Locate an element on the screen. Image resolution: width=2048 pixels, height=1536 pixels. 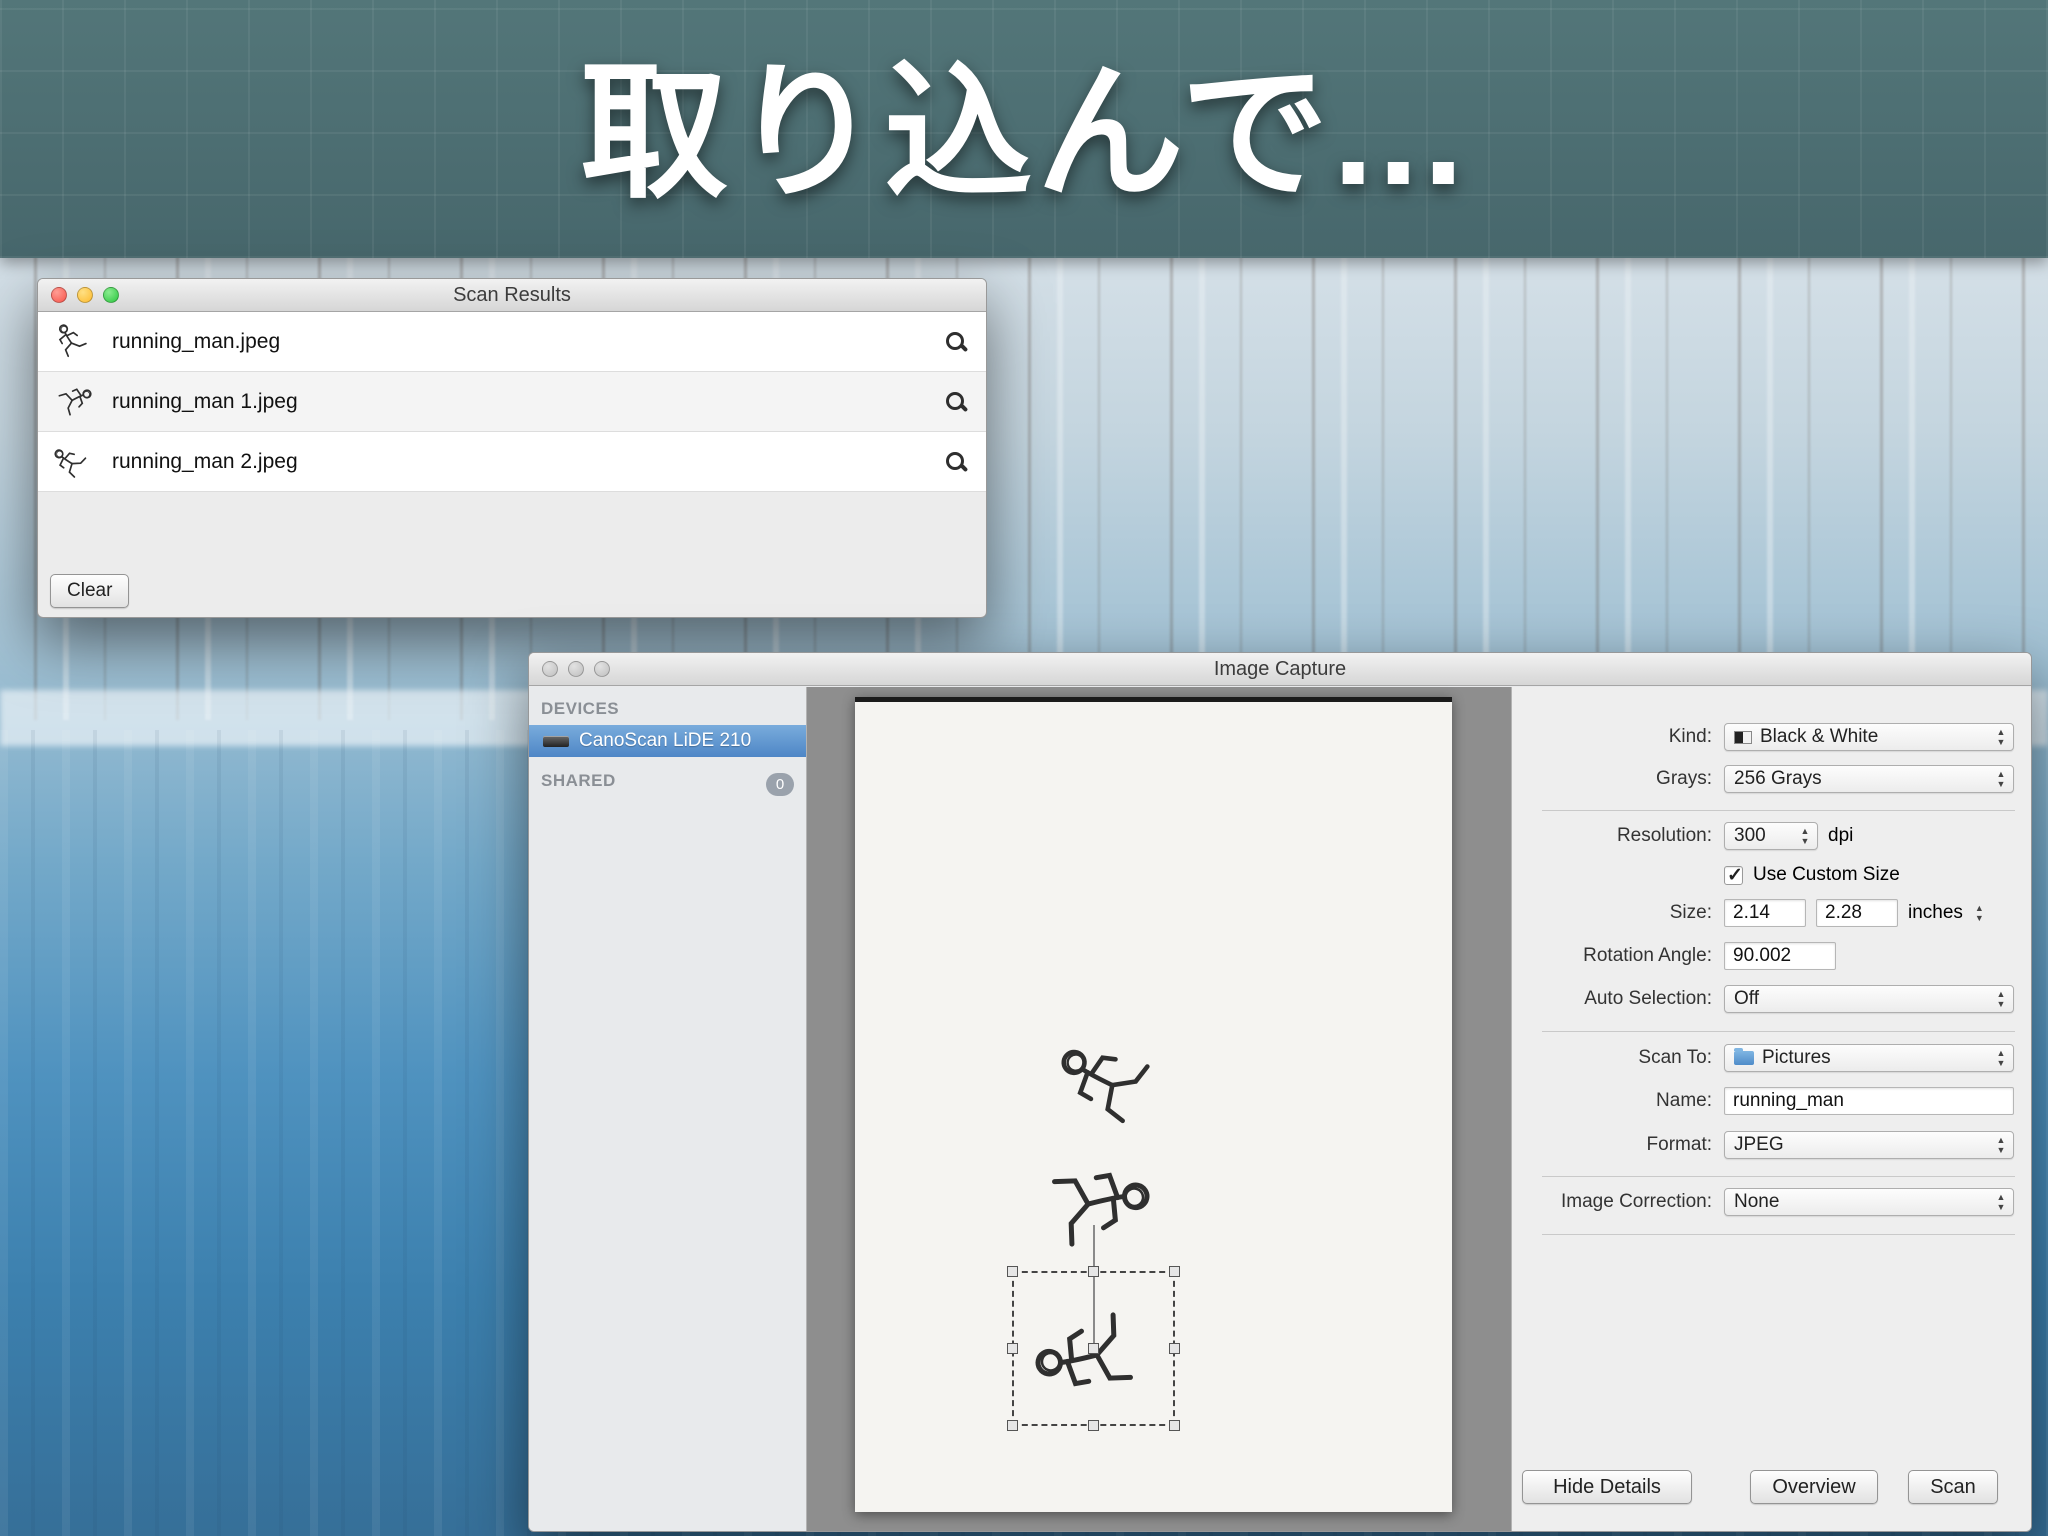
sidebar-item-canoscan: CanoScan LiDE 210 is located at coordinates (667, 741).